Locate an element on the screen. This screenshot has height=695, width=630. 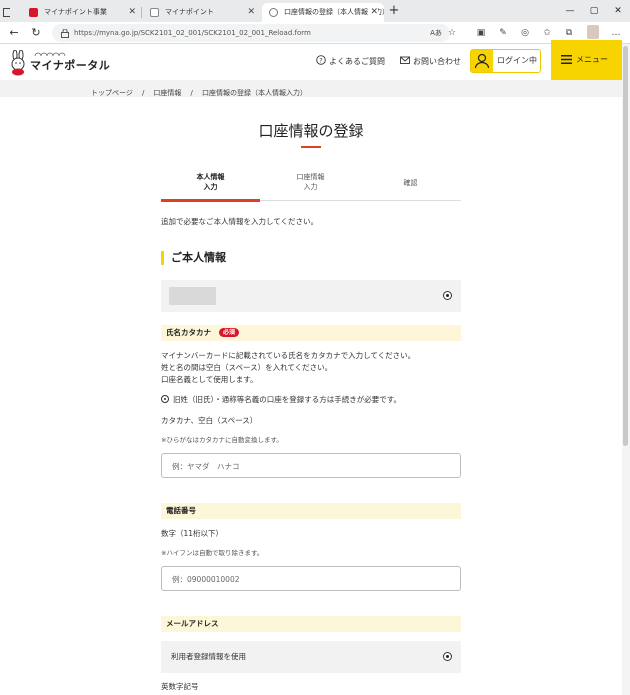
breadcrumb-item-current: 口座情報の登録（本人情報入力） is located at coordinates (254, 93).